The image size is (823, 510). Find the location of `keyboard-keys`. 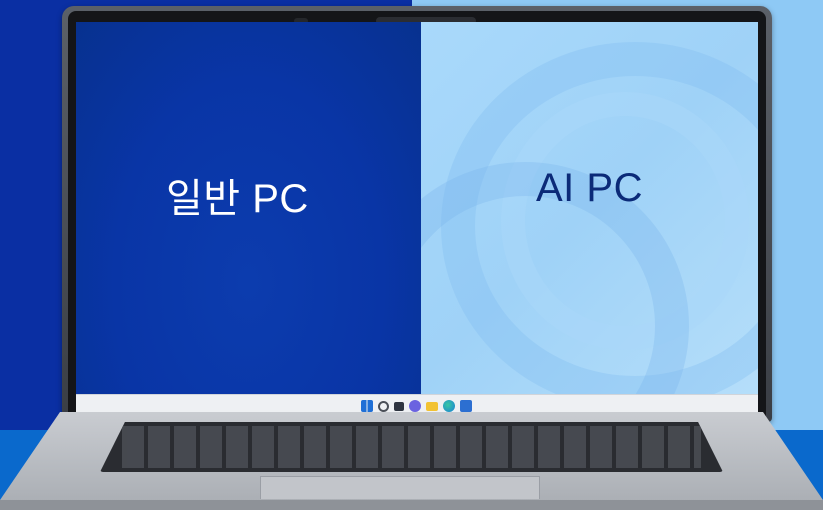

keyboard-keys is located at coordinates (411, 447).